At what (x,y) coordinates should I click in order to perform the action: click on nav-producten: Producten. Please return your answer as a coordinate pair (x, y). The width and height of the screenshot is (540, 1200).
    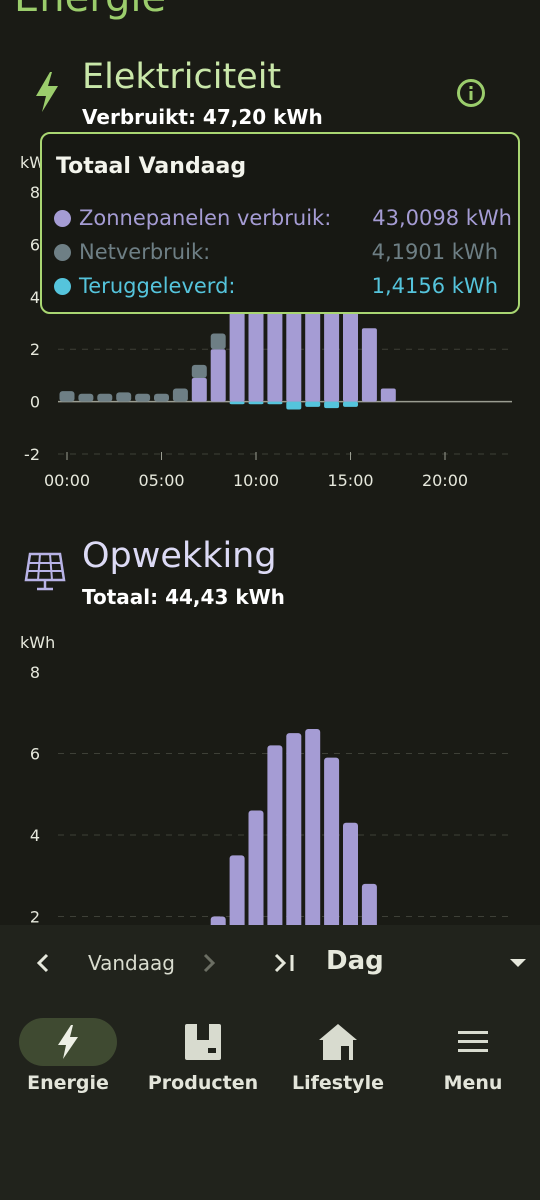
    Looking at the image, I should click on (203, 1056).